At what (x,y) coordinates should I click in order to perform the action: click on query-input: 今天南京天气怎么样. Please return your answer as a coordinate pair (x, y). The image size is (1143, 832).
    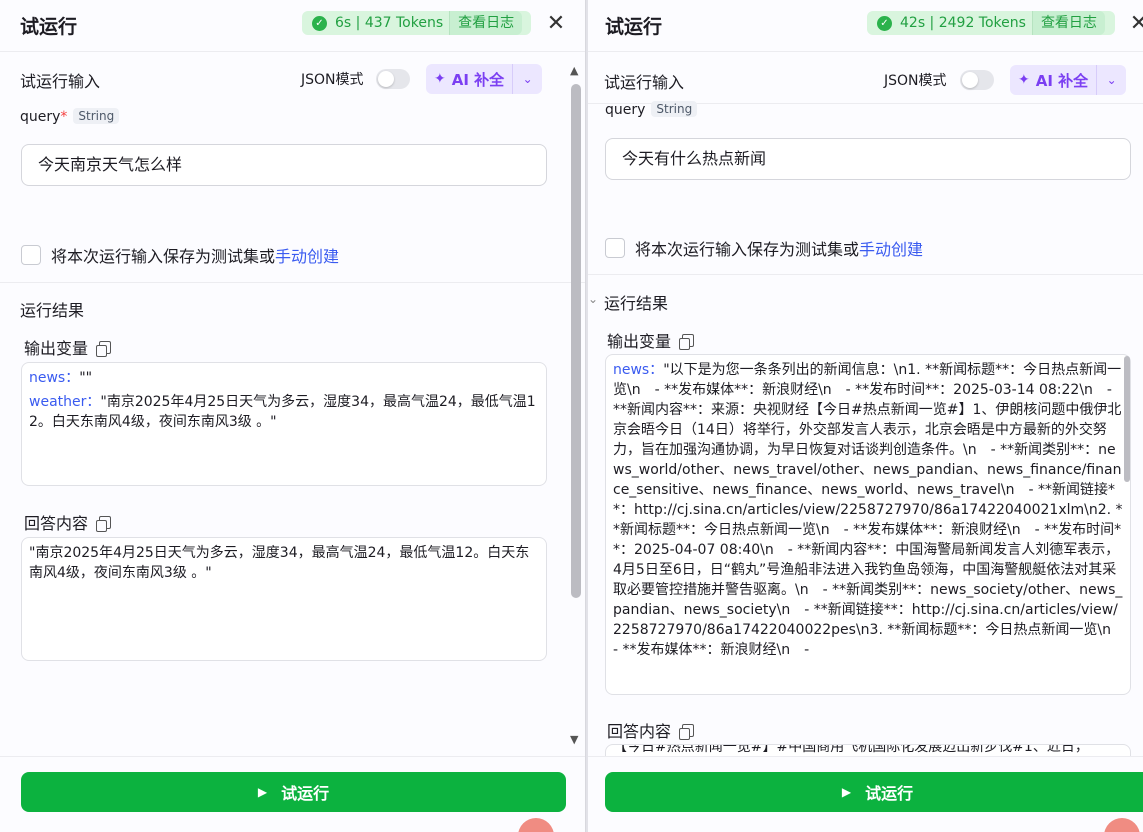
    Looking at the image, I should click on (284, 165).